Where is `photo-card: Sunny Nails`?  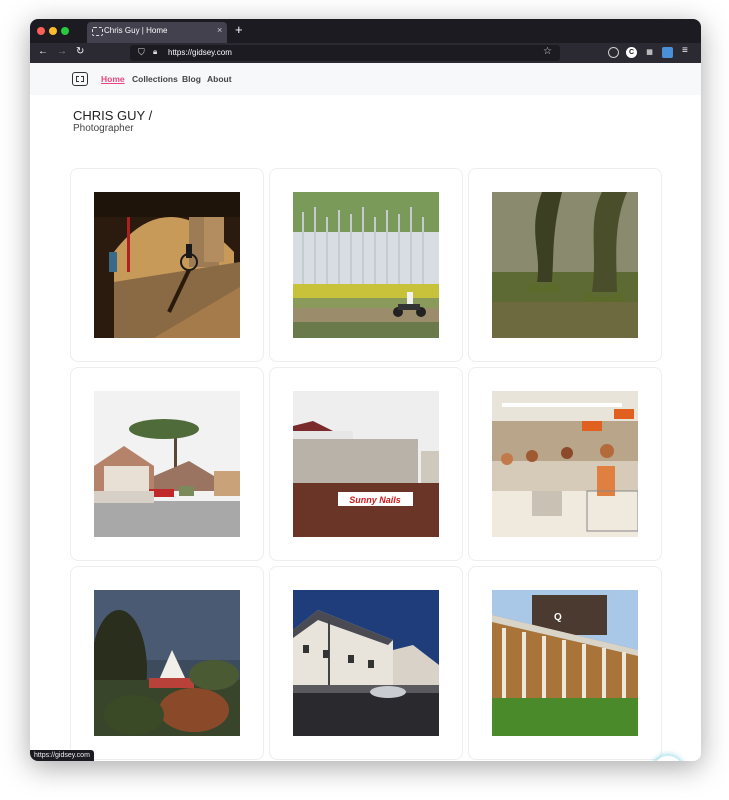
photo-card: Sunny Nails is located at coordinates (366, 464).